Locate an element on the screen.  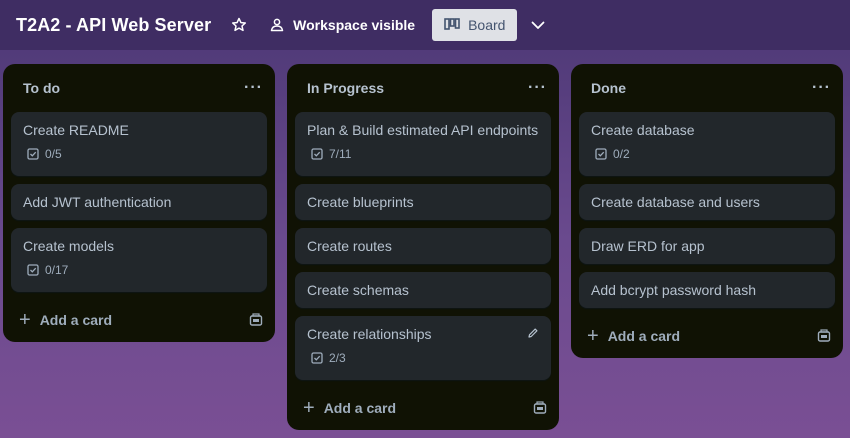
checklist-count: 0/2 is located at coordinates (621, 154).